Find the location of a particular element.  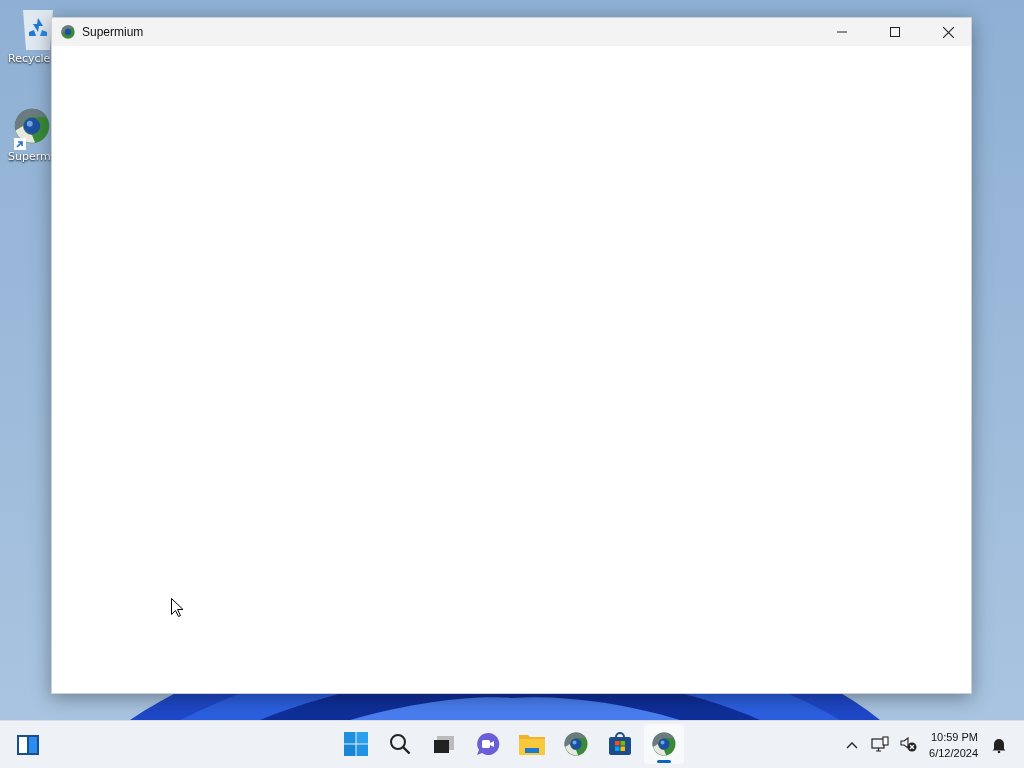

chat-icon is located at coordinates (488, 744).